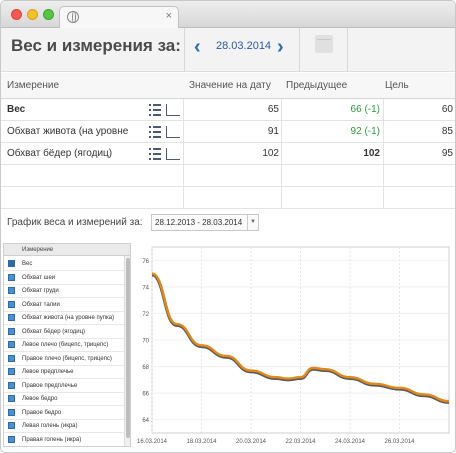  What do you see at coordinates (270, 153) in the screenshot?
I see `current-value: 102` at bounding box center [270, 153].